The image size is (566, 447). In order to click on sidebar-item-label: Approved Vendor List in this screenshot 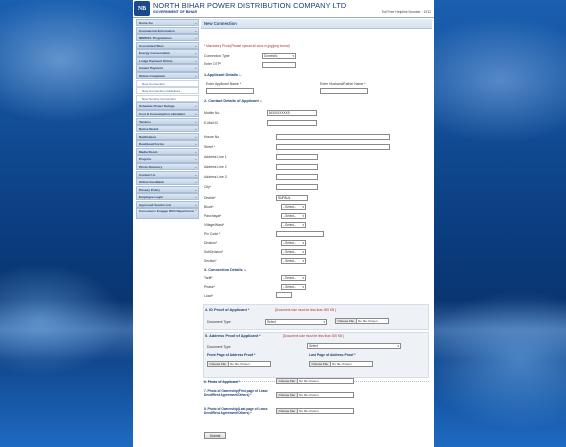, I will do `click(155, 204)`.